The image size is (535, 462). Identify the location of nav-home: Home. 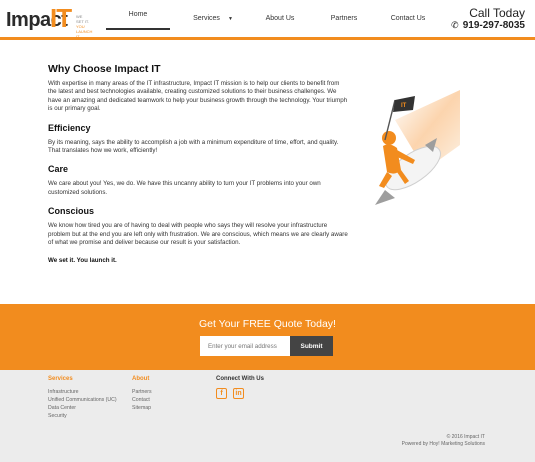
(138, 15).